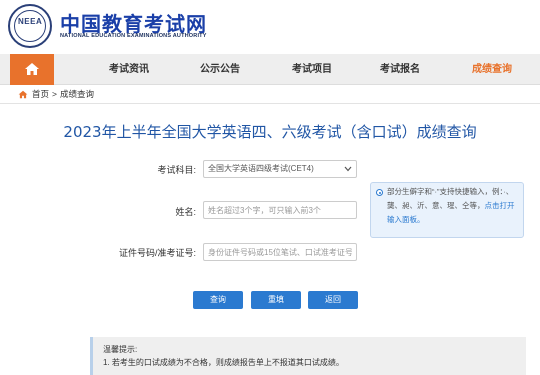 The image size is (540, 375). What do you see at coordinates (276, 300) in the screenshot?
I see `reset-button: 重填` at bounding box center [276, 300].